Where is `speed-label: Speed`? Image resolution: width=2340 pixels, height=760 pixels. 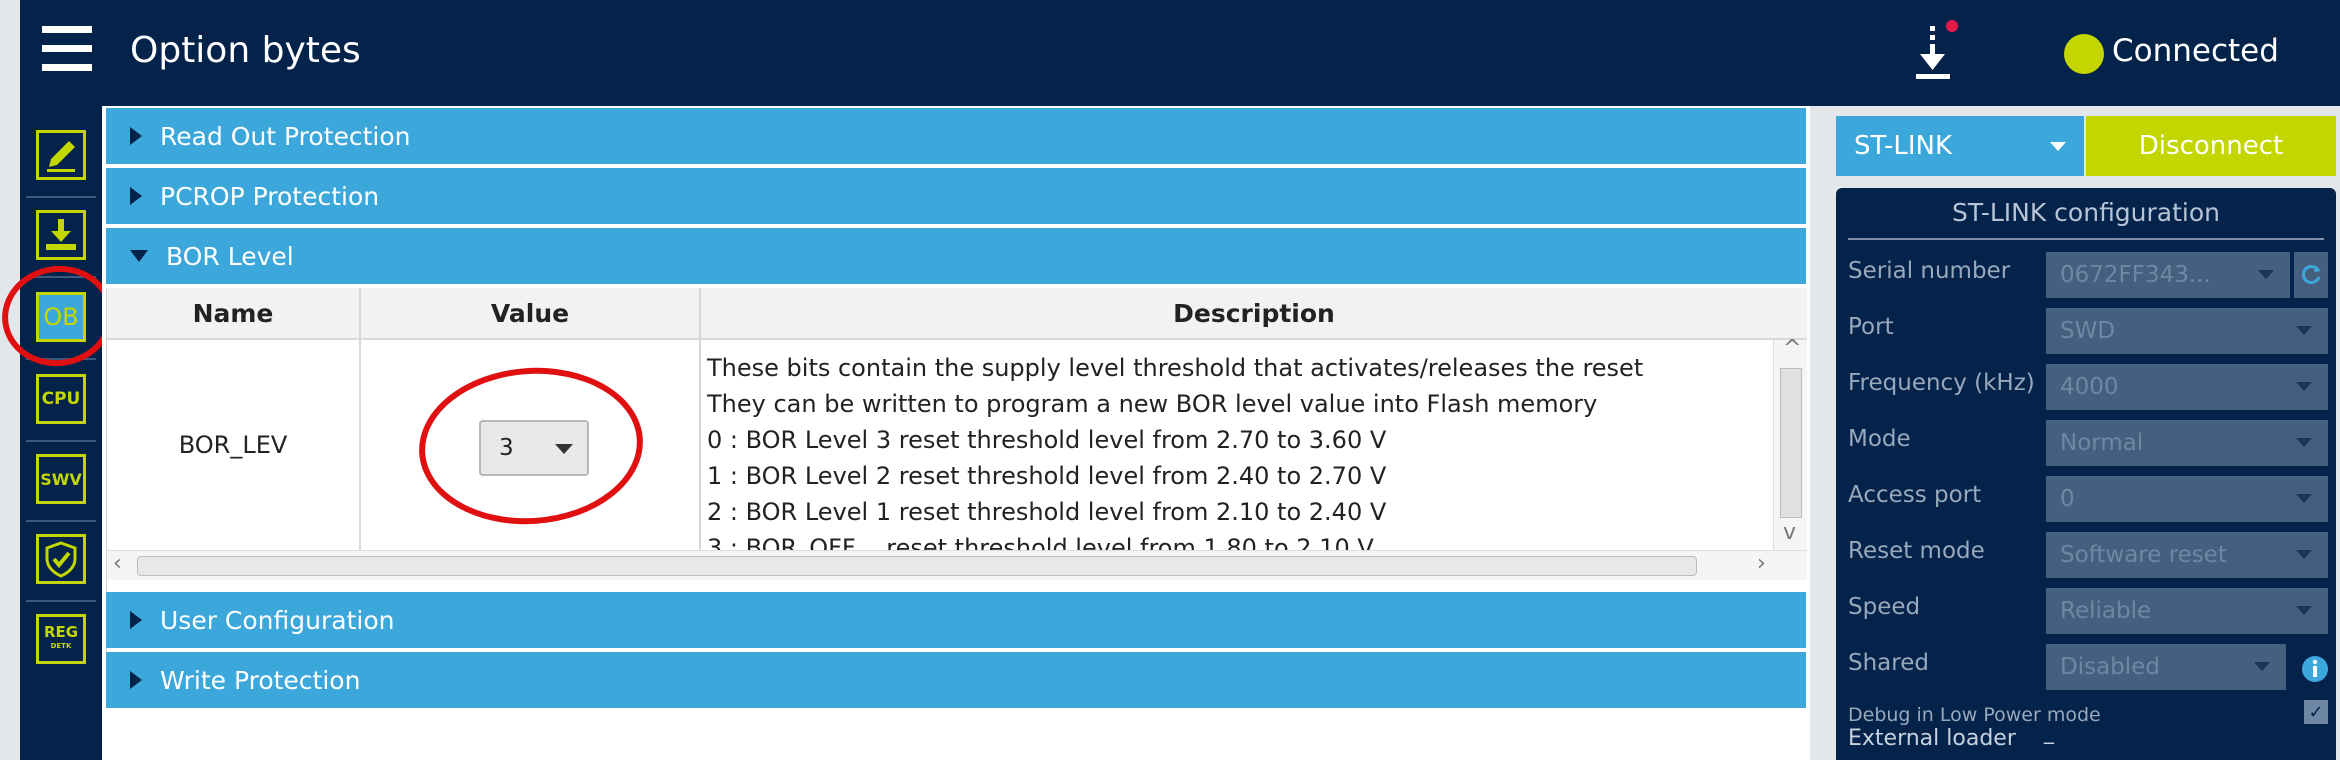 speed-label: Speed is located at coordinates (1884, 607).